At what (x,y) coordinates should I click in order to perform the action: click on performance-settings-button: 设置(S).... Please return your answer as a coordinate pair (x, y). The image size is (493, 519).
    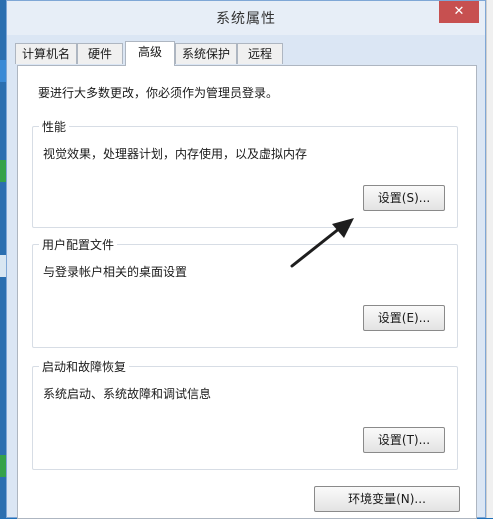
    Looking at the image, I should click on (404, 198).